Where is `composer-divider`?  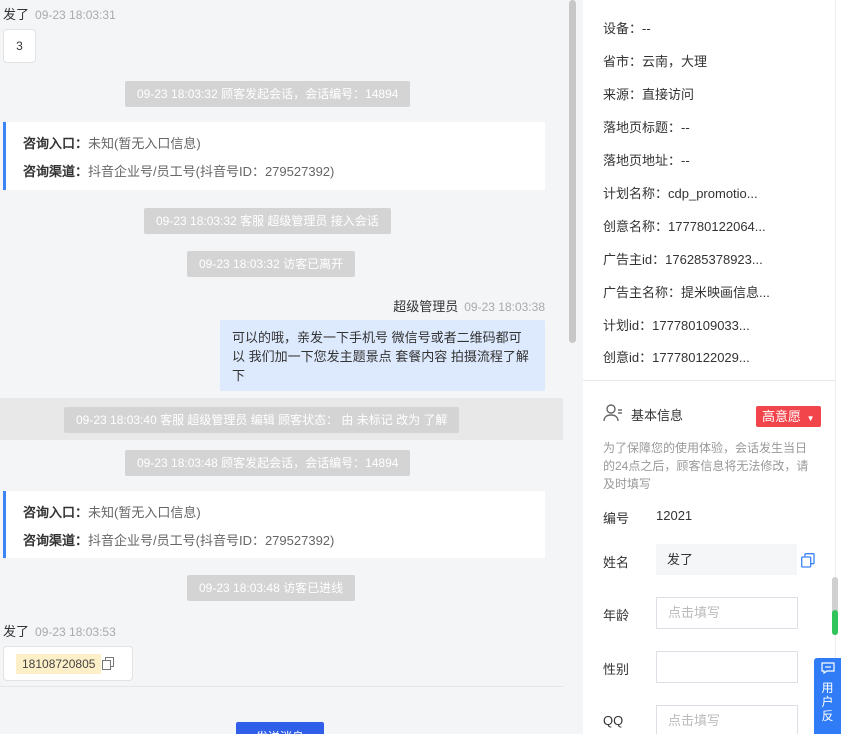 composer-divider is located at coordinates (281, 686).